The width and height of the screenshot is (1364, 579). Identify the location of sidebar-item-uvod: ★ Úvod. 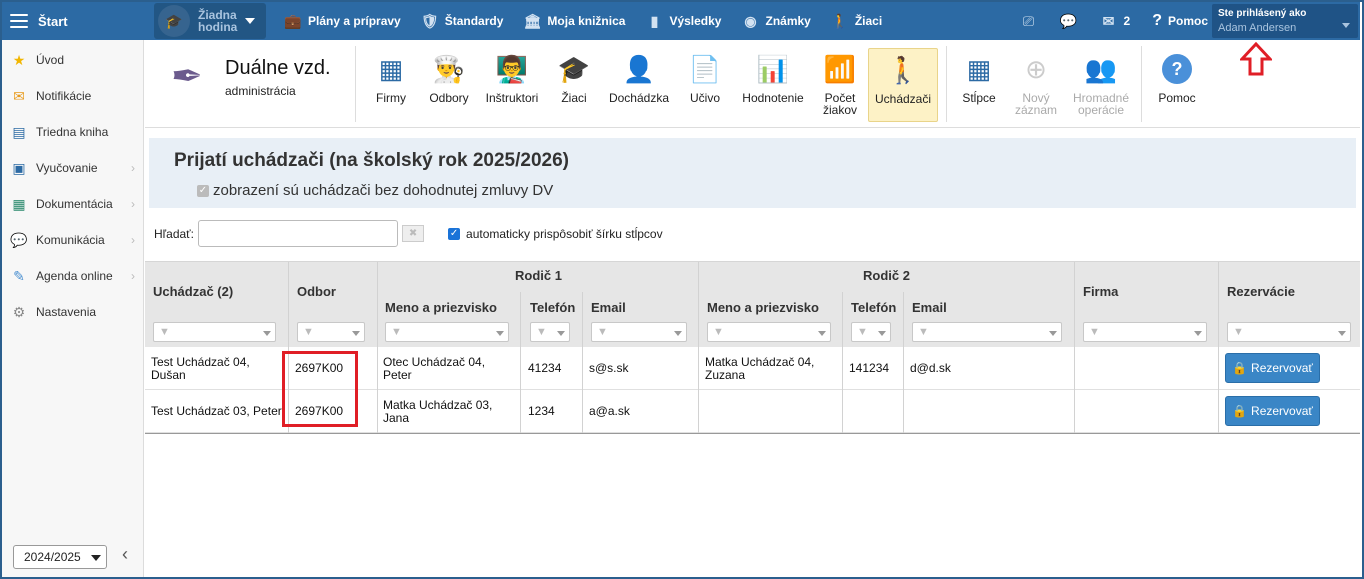
(72, 60).